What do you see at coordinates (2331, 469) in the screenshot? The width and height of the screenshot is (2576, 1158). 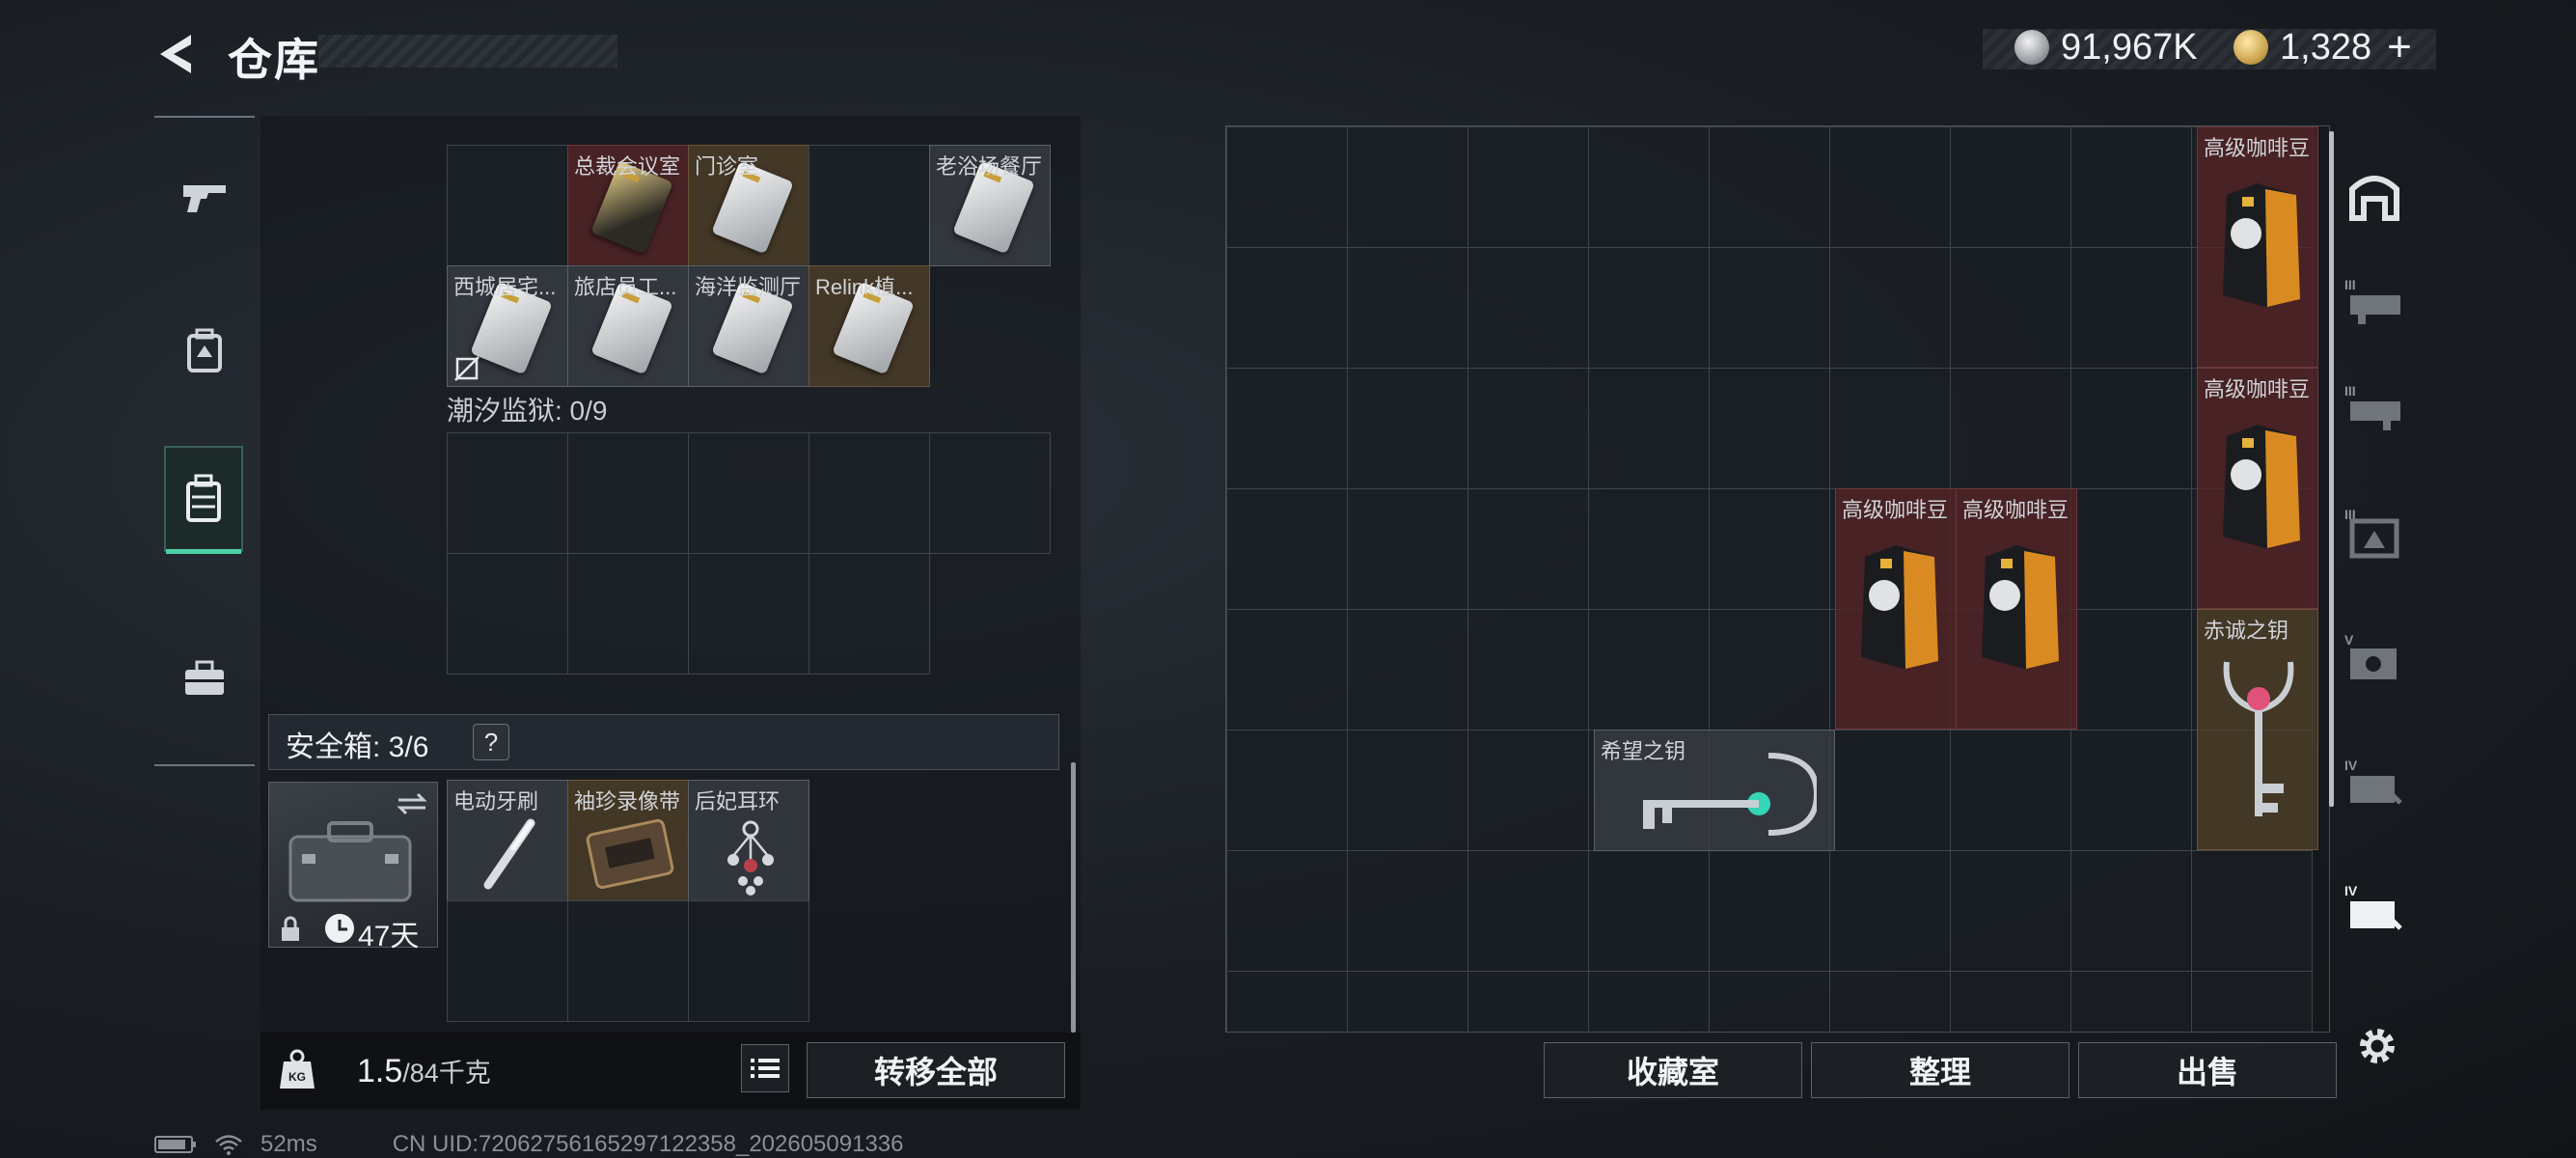 I see `stash-scrollbar` at bounding box center [2331, 469].